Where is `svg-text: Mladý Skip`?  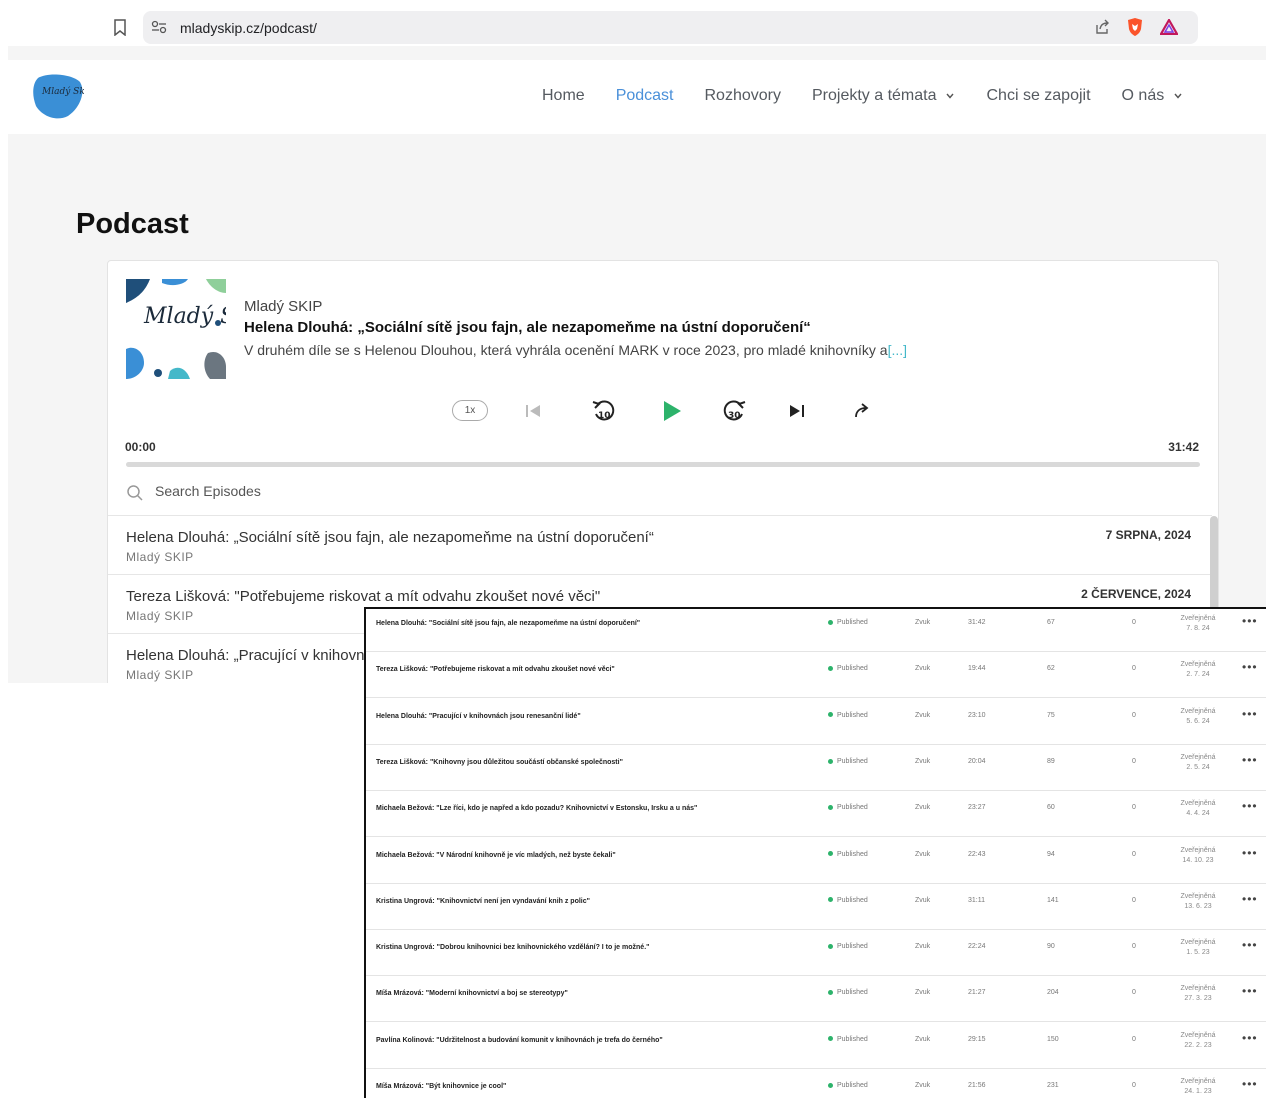 svg-text: Mladý Skip is located at coordinates (184, 316).